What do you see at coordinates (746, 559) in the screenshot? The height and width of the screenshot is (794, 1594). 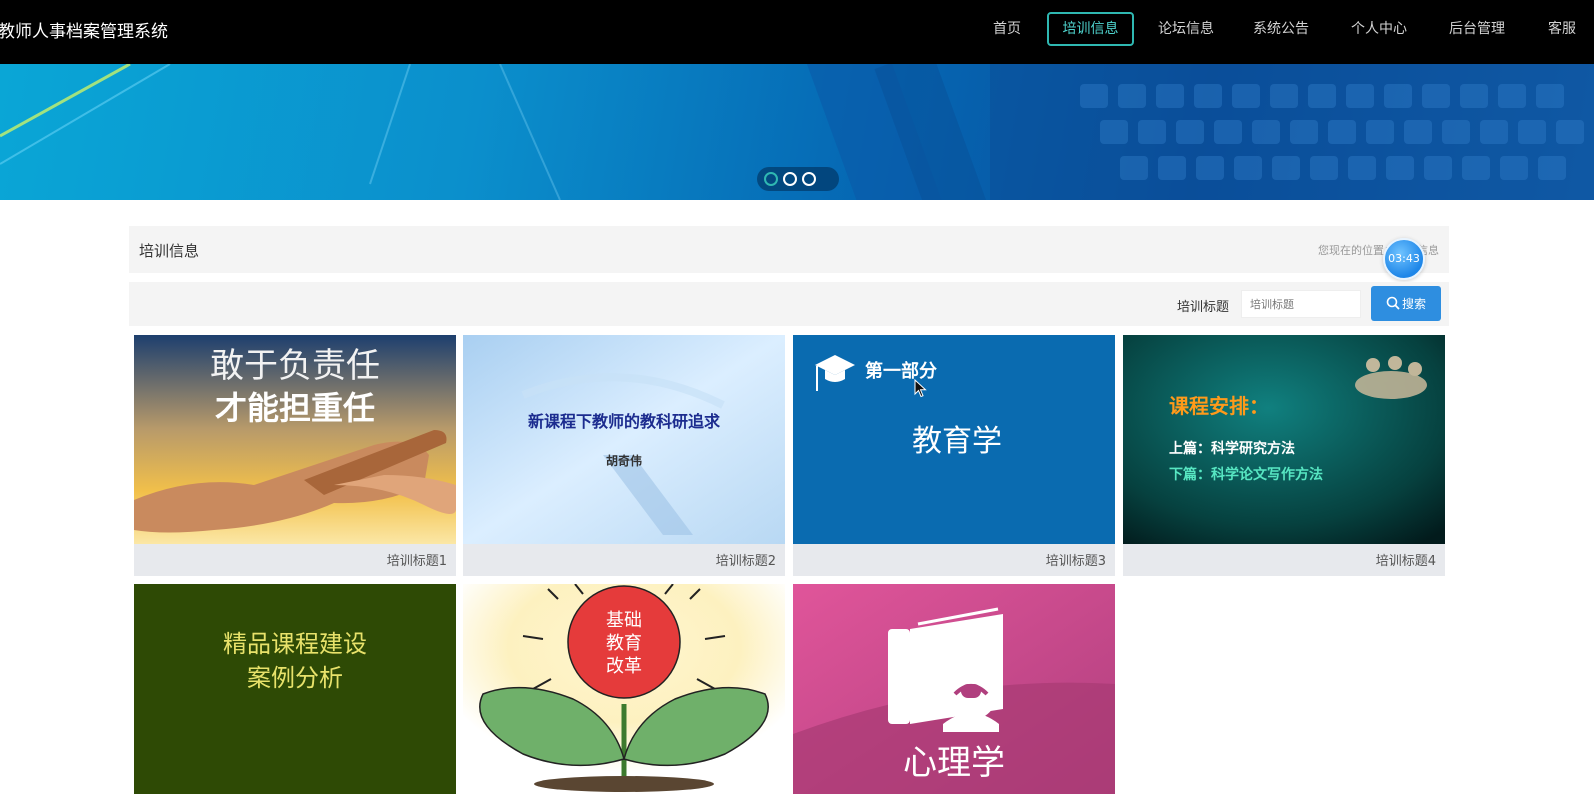 I see `card-caption: 培训标题2` at bounding box center [746, 559].